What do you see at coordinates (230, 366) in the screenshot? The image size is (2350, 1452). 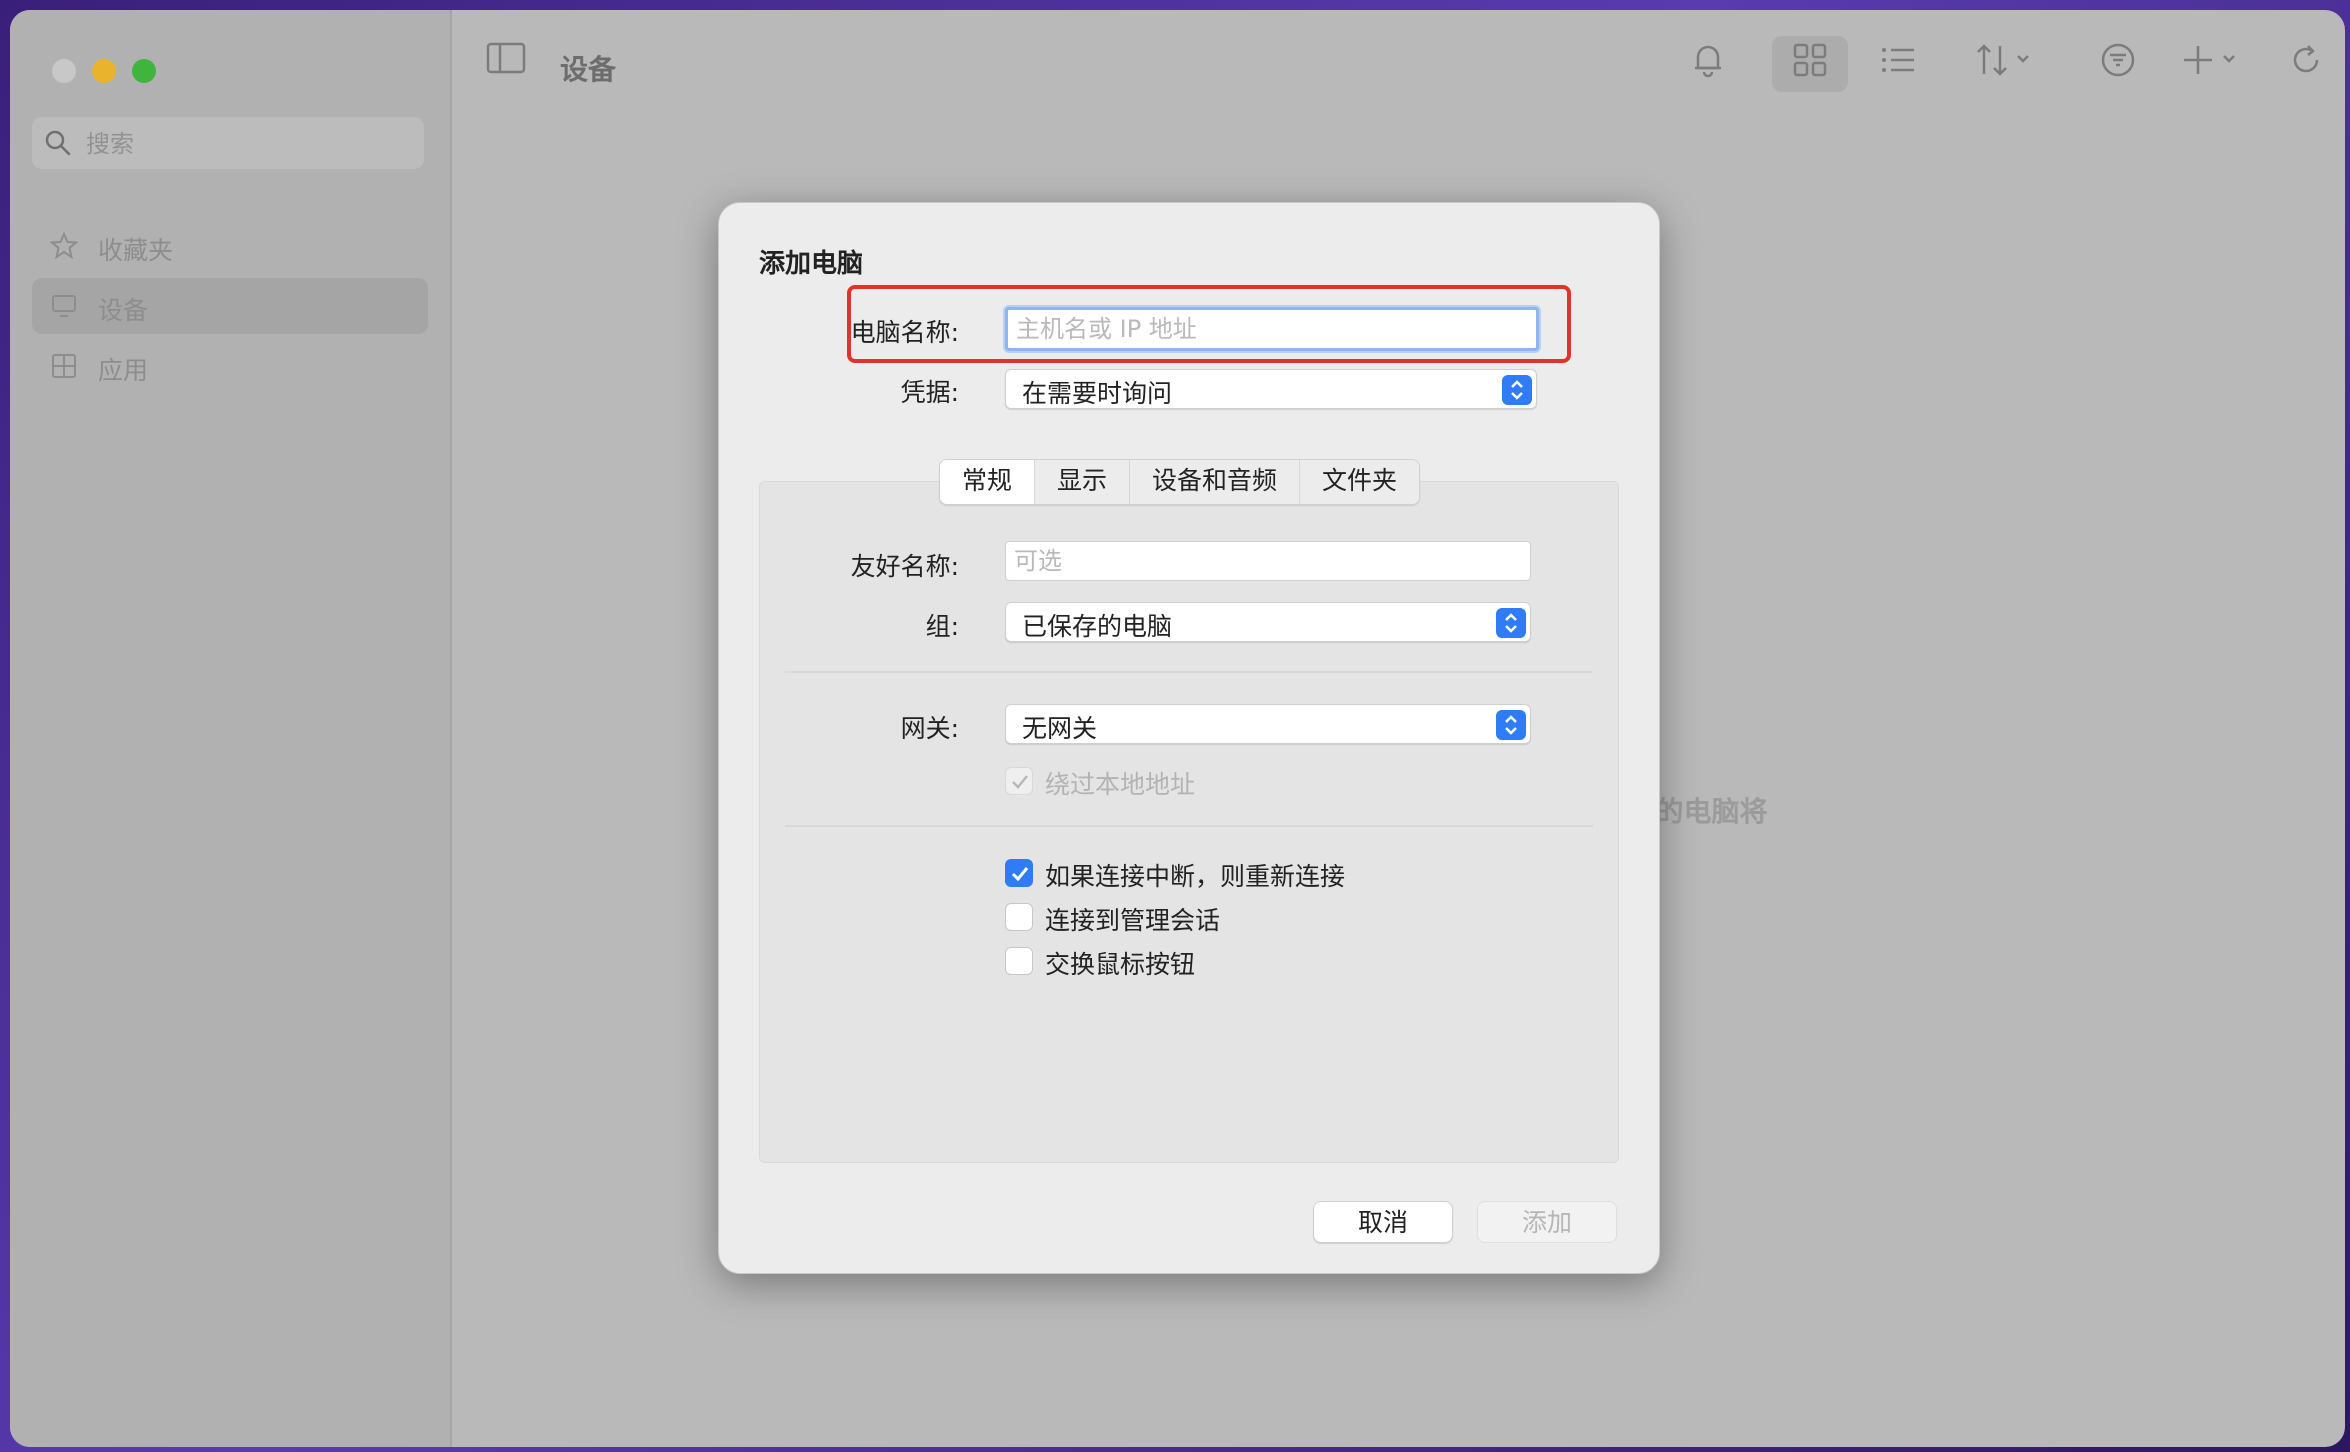 I see `sidebar-item-apps: 应用` at bounding box center [230, 366].